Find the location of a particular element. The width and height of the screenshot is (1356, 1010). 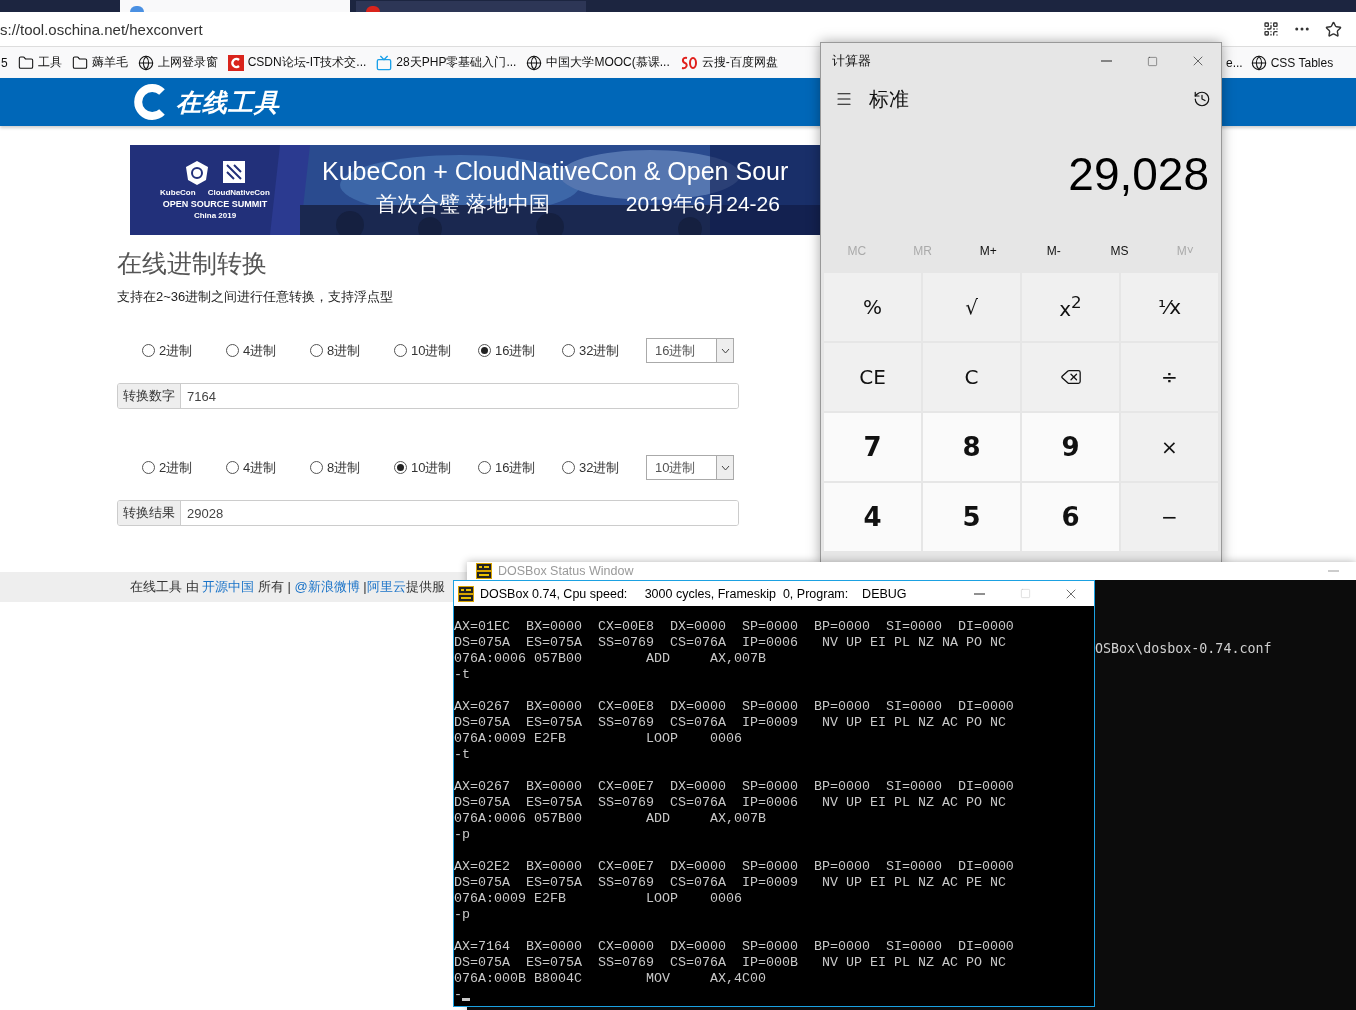

digit-key: 6 is located at coordinates (1070, 517).